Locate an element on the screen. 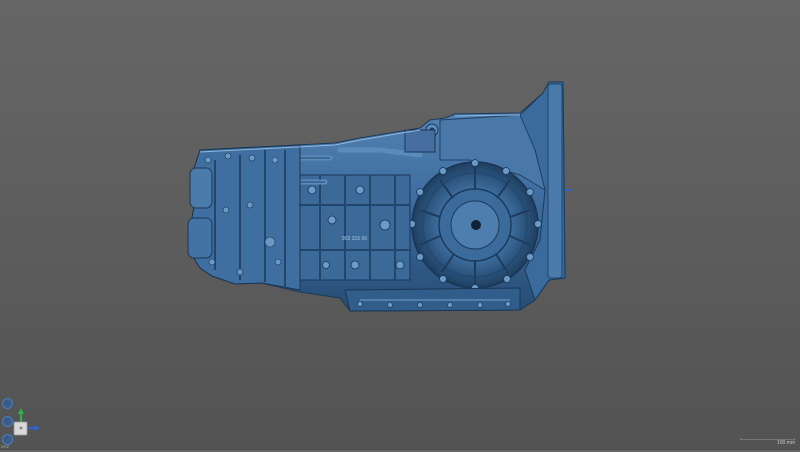  left-housing is located at coordinates (245, 217).